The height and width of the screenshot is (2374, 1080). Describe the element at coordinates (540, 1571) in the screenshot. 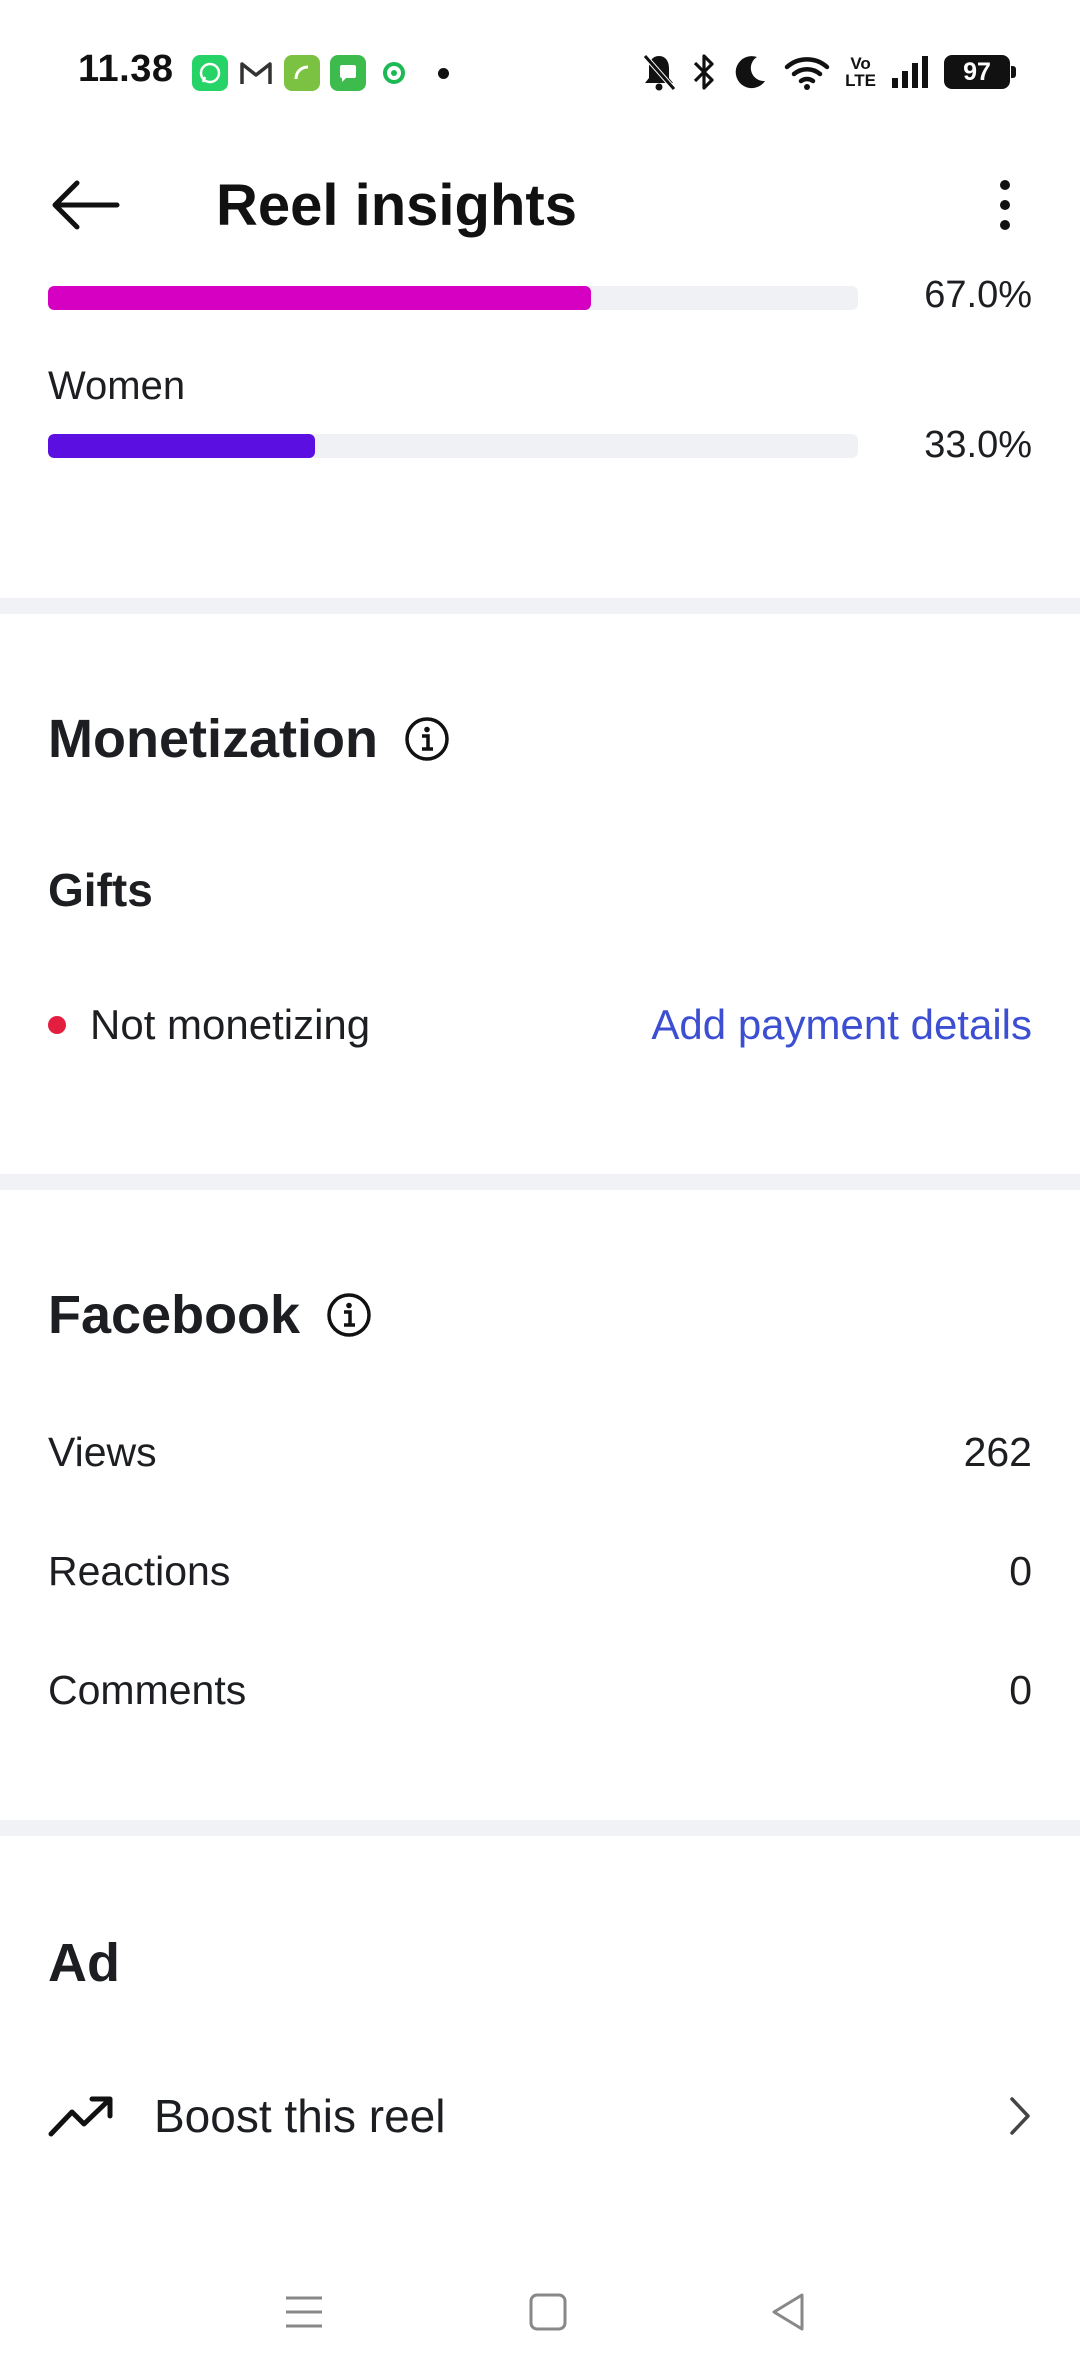

I see `metric-row-reactions: Reactions 0` at that location.